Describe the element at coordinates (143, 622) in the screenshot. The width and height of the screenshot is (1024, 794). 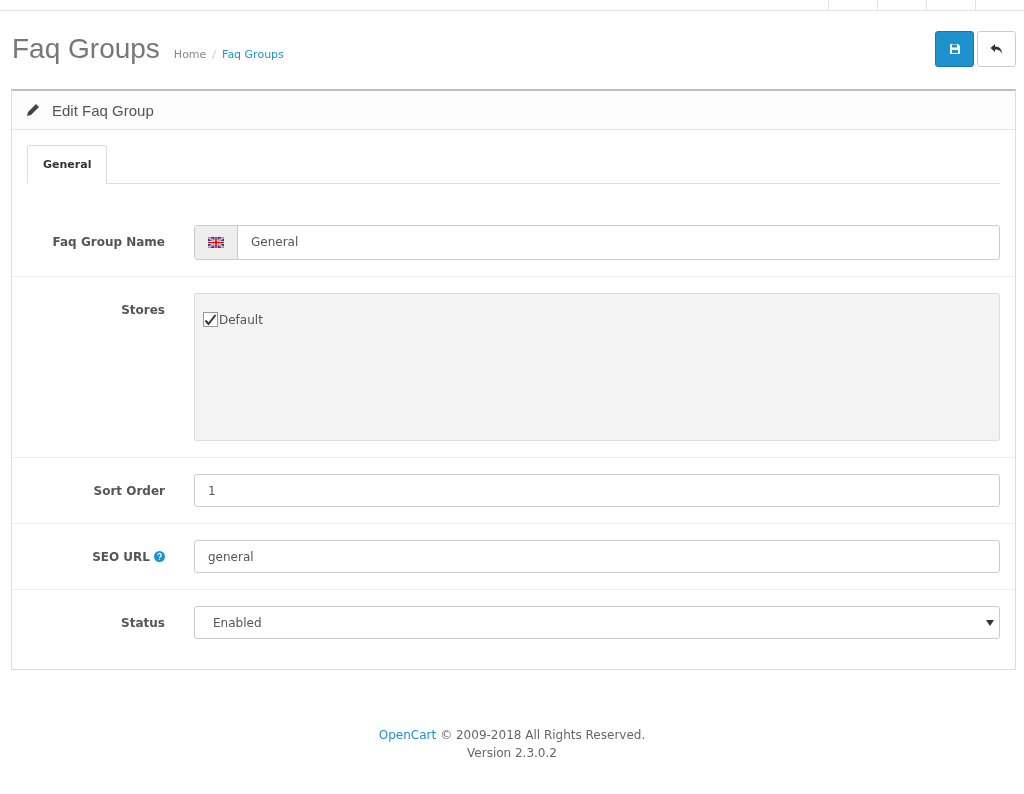
I see `field-label: Status` at that location.